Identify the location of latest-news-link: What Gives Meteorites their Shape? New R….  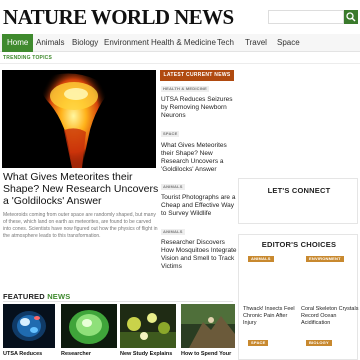
(200, 158).